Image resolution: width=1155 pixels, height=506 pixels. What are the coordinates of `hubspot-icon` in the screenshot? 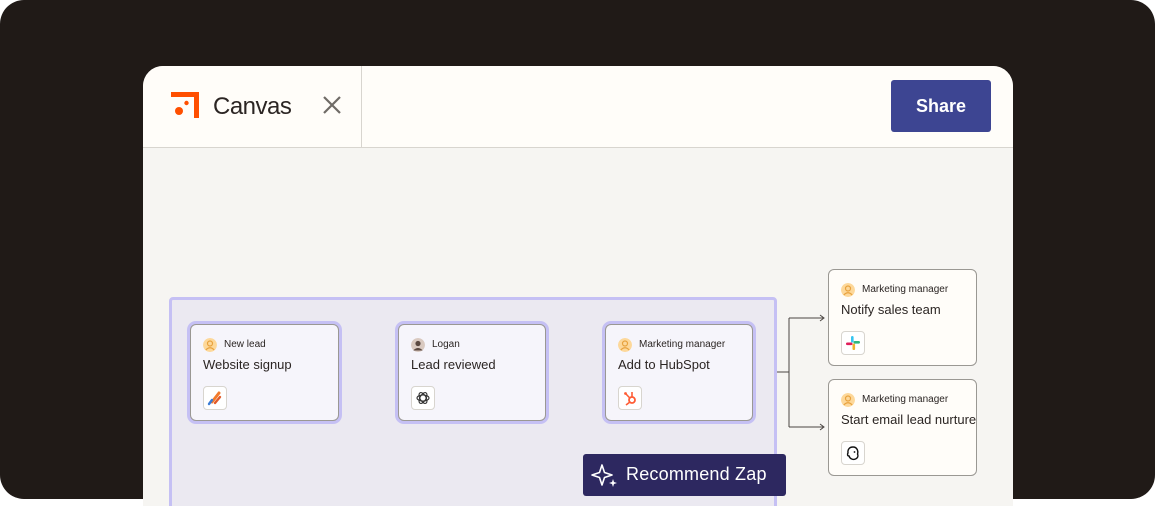 It's located at (630, 399).